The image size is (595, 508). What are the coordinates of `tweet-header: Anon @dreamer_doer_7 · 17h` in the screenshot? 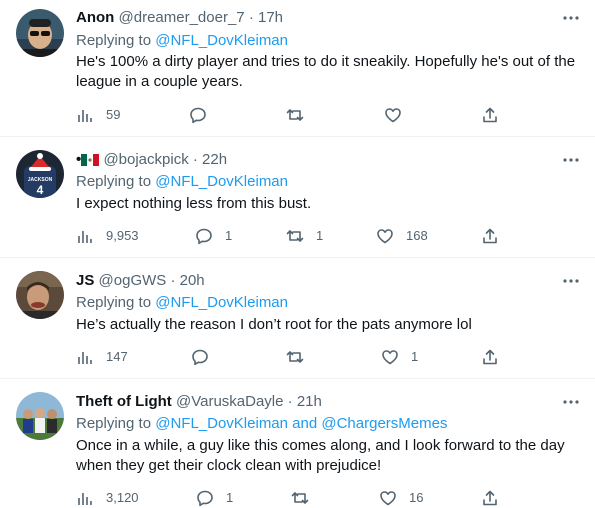 It's located at (179, 18).